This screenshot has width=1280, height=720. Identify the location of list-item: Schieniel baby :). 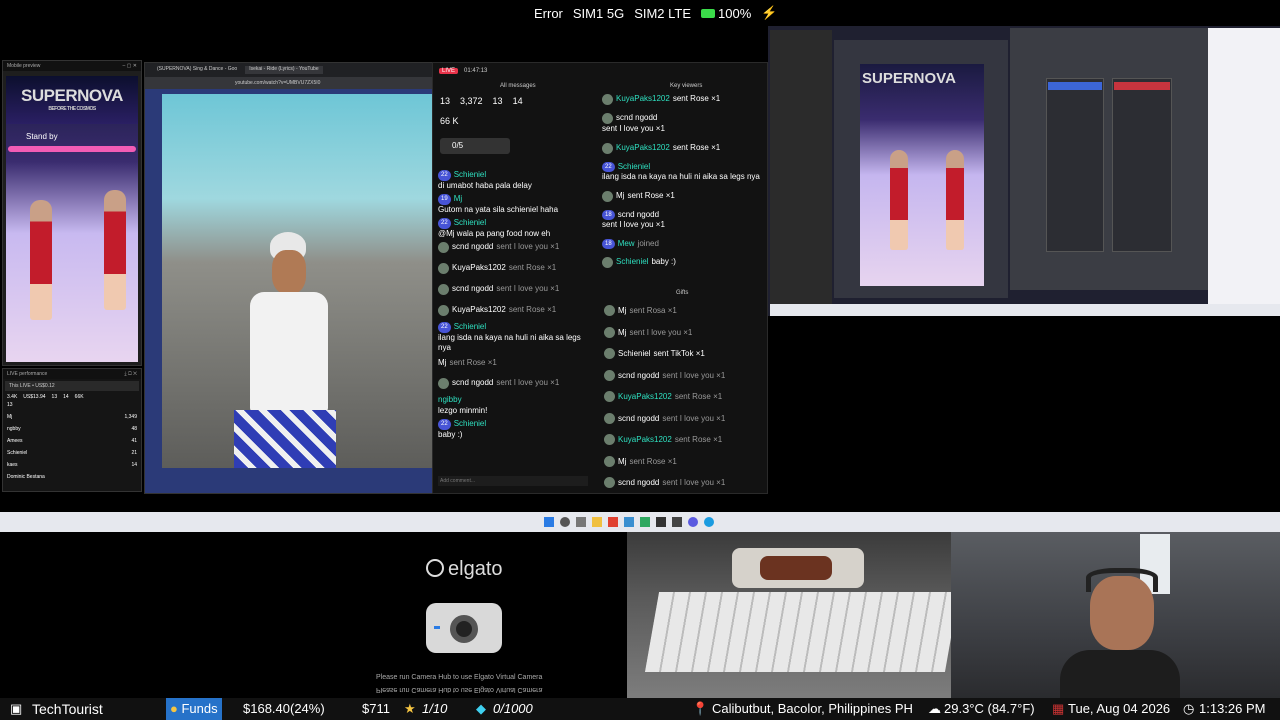
(683, 262).